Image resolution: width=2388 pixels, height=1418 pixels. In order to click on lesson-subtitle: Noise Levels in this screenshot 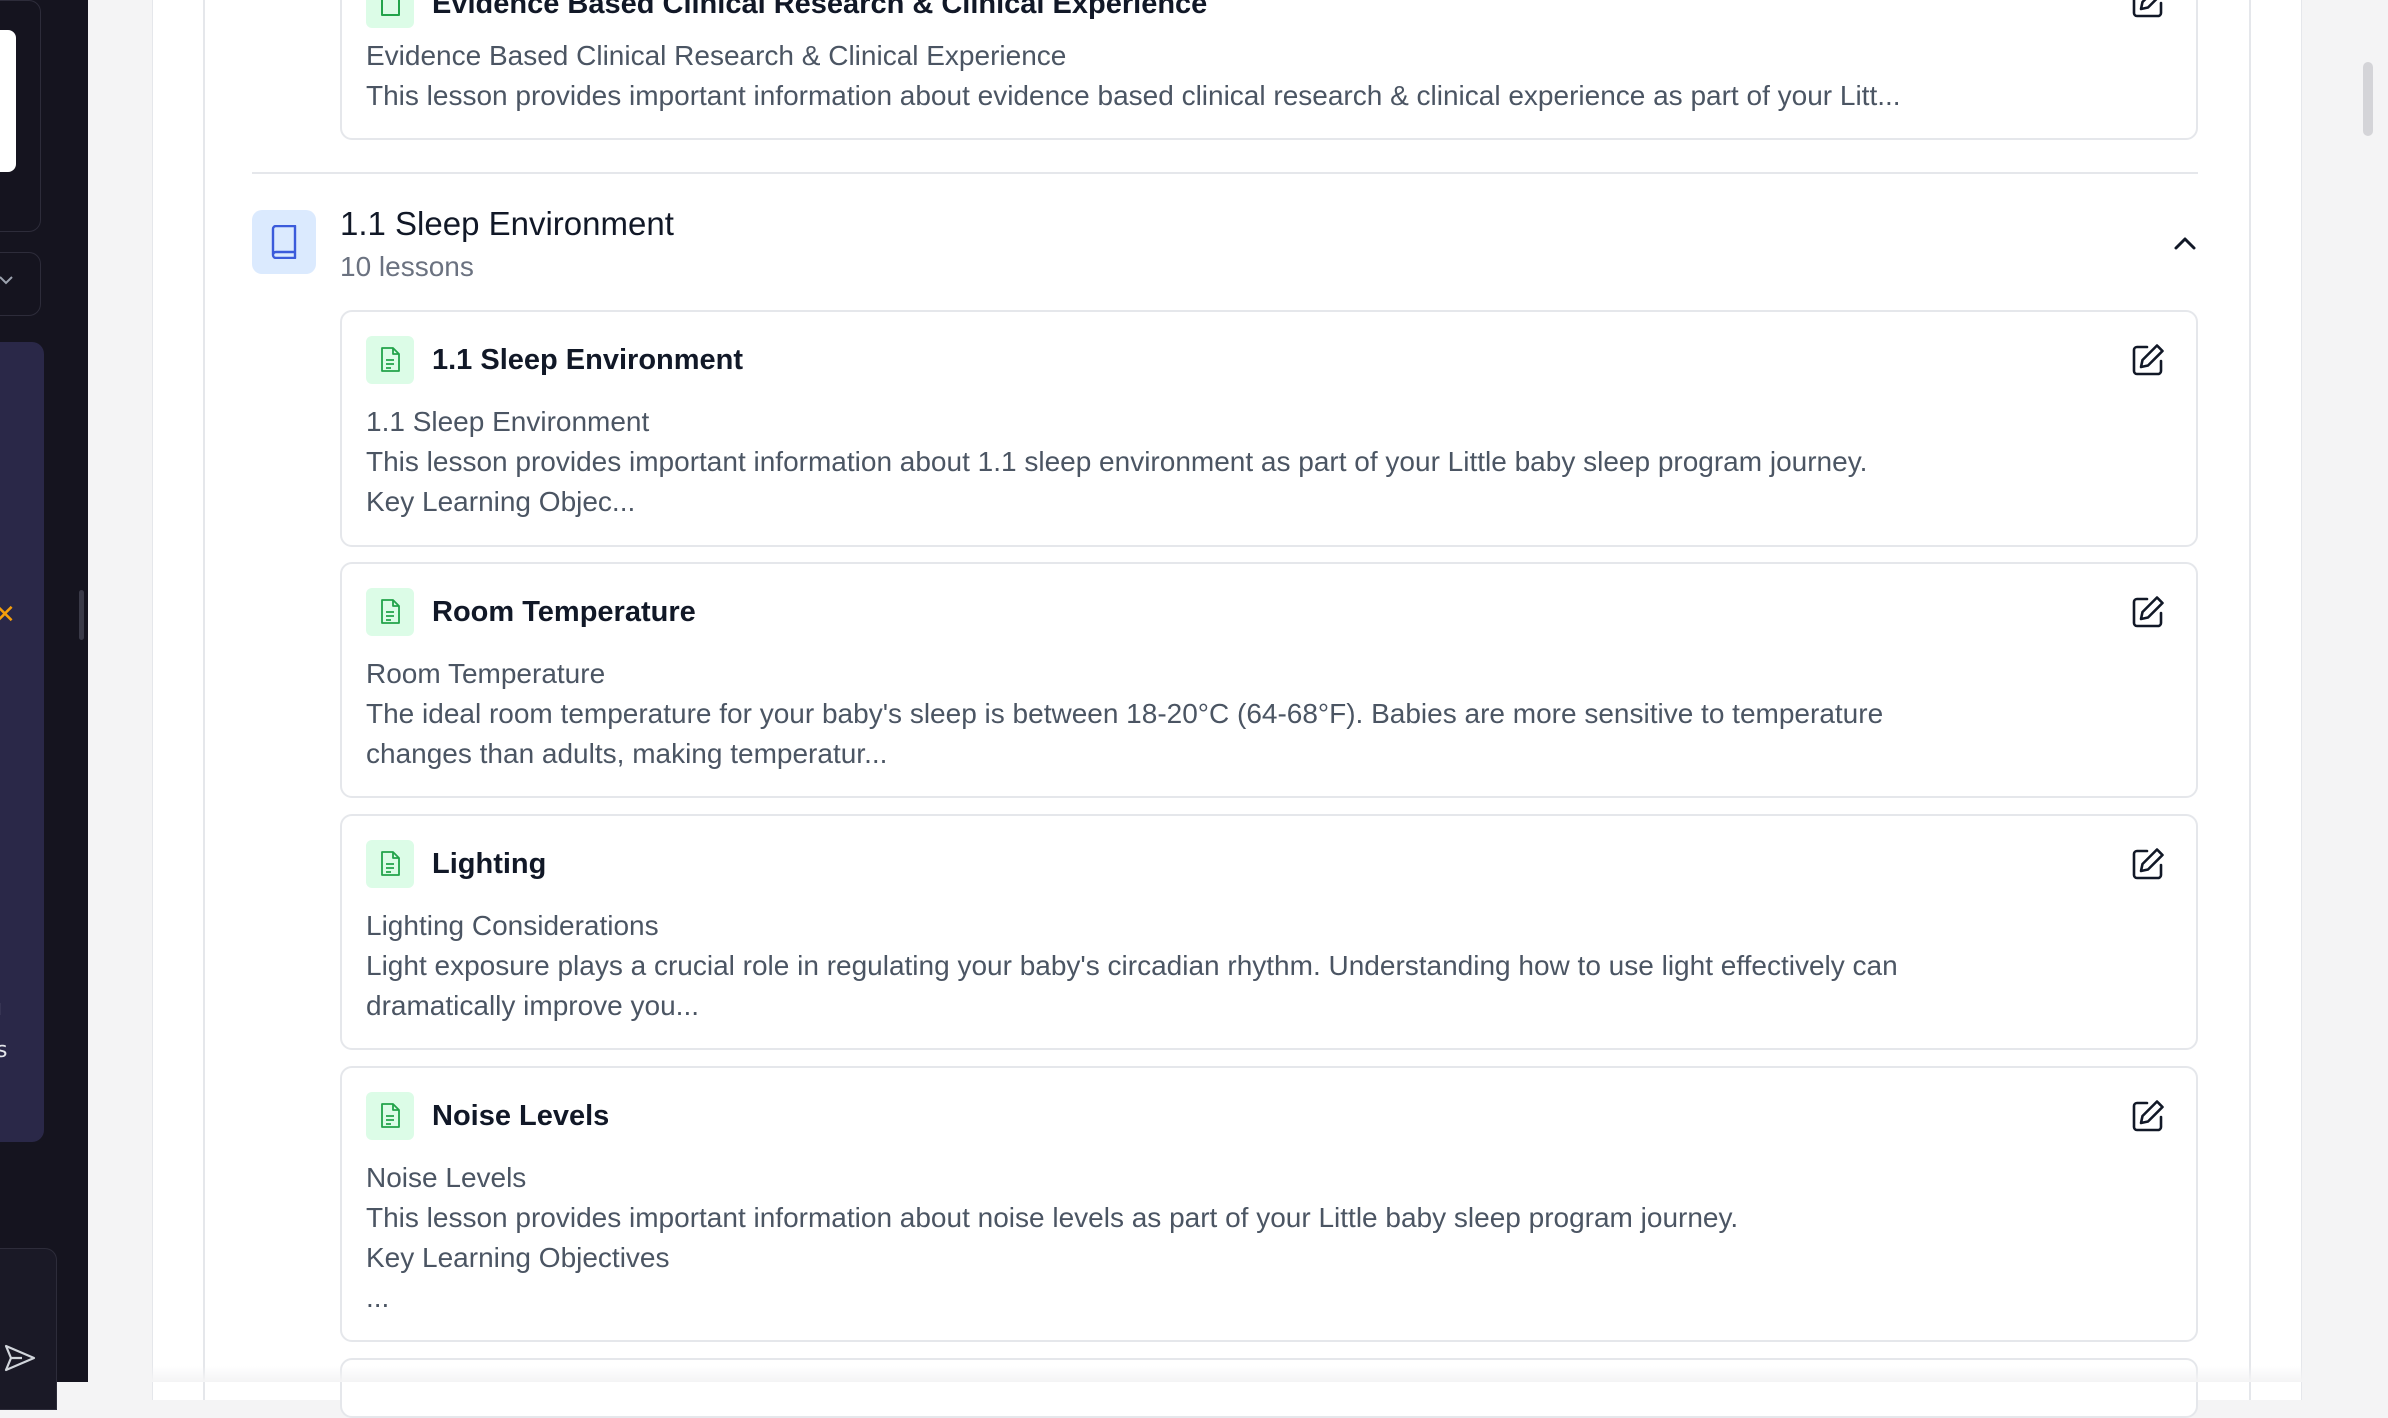, I will do `click(446, 1177)`.